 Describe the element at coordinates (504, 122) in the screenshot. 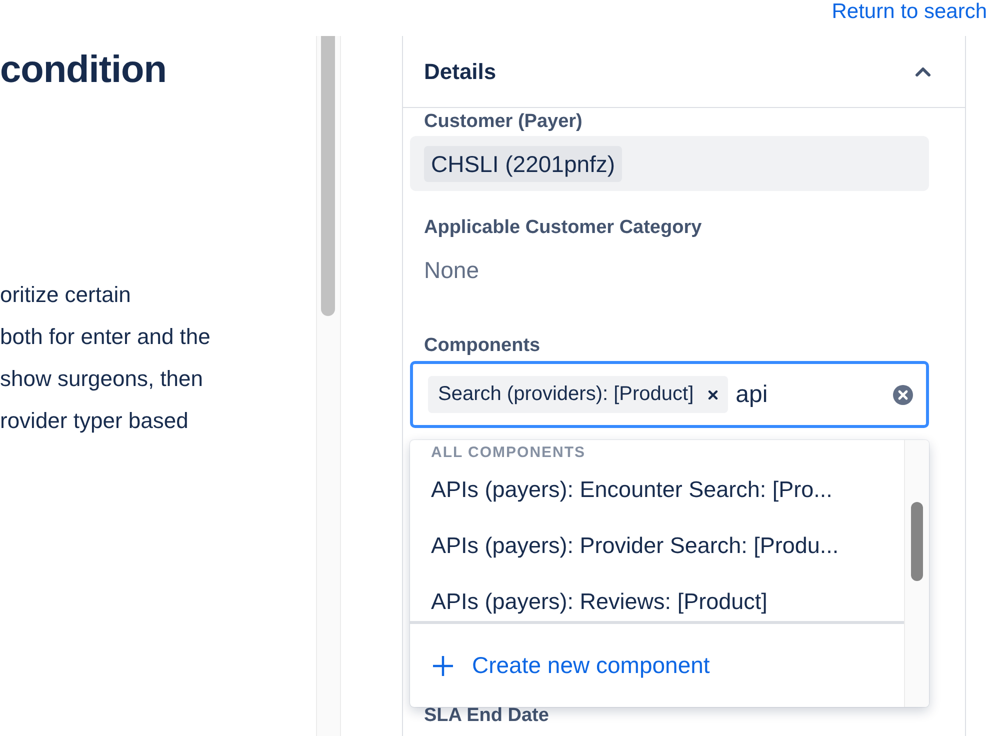

I see `field-label: Customer (Payer)` at that location.